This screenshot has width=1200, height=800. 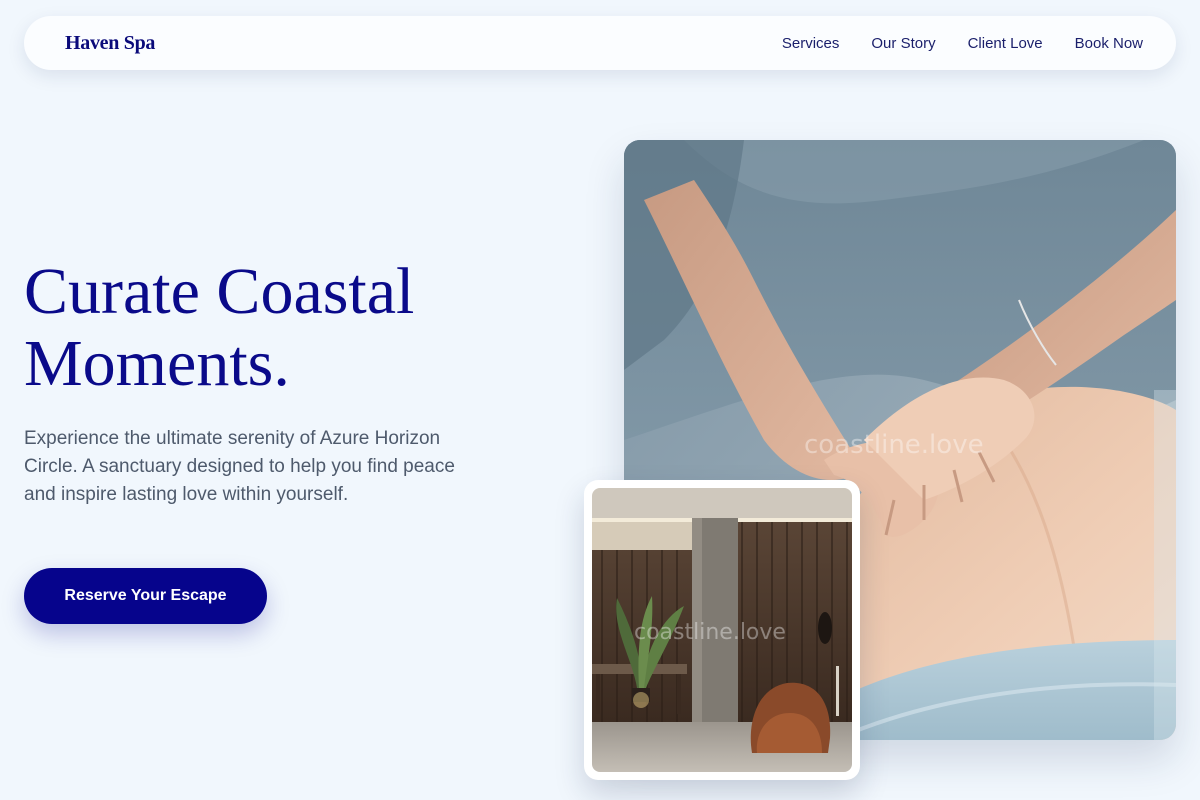 What do you see at coordinates (1109, 43) in the screenshot?
I see `nav-link-book-now: Book Now` at bounding box center [1109, 43].